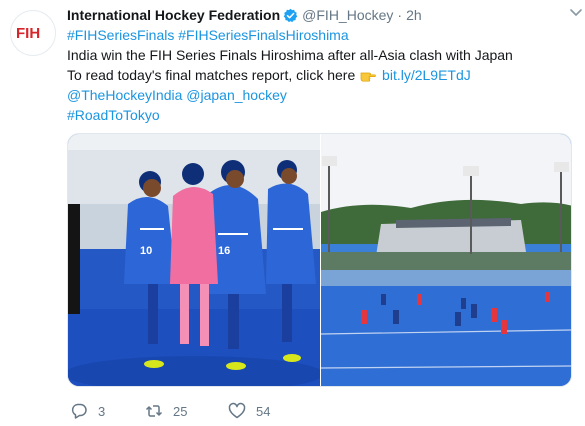 Image resolution: width=585 pixels, height=426 pixels. What do you see at coordinates (347, 15) in the screenshot?
I see `author-handle: @FIH_Hockey` at bounding box center [347, 15].